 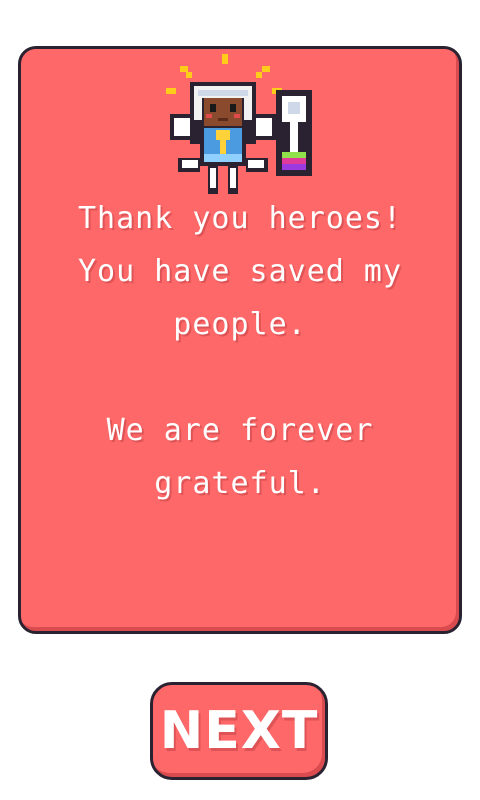 I want to click on hero-princess-icon, so click(x=223, y=138).